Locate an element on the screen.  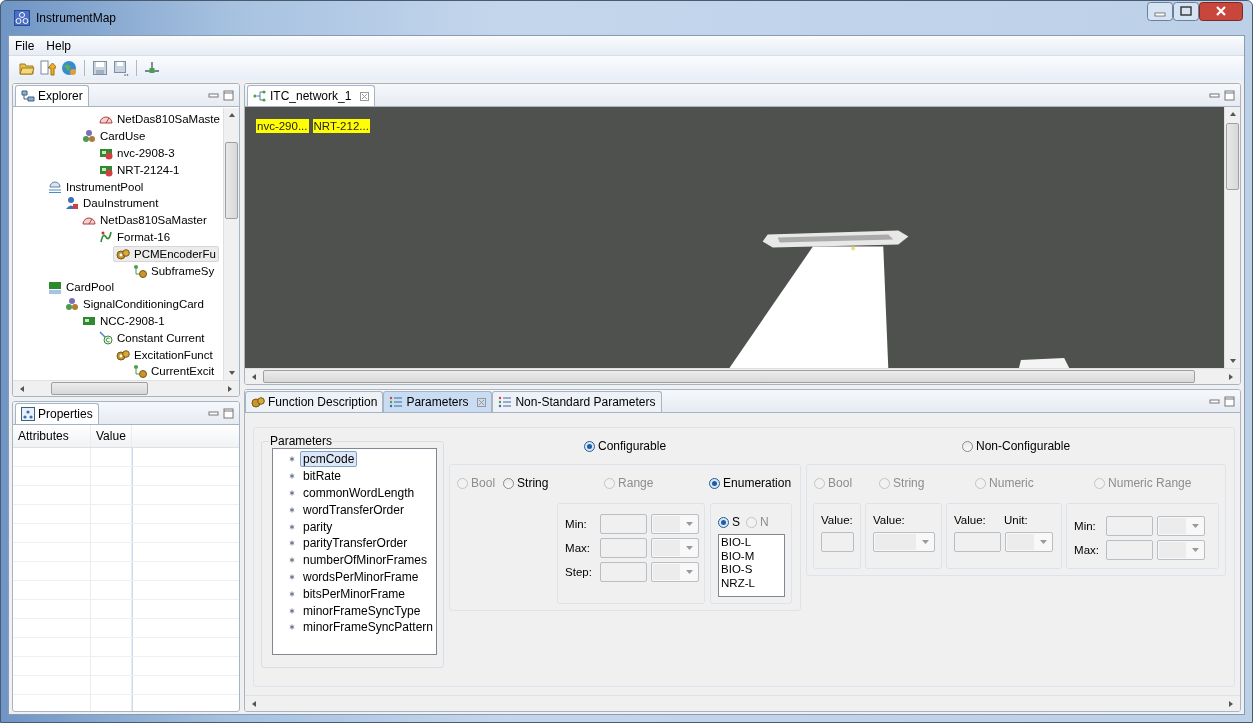
radio-label: S is located at coordinates (736, 522).